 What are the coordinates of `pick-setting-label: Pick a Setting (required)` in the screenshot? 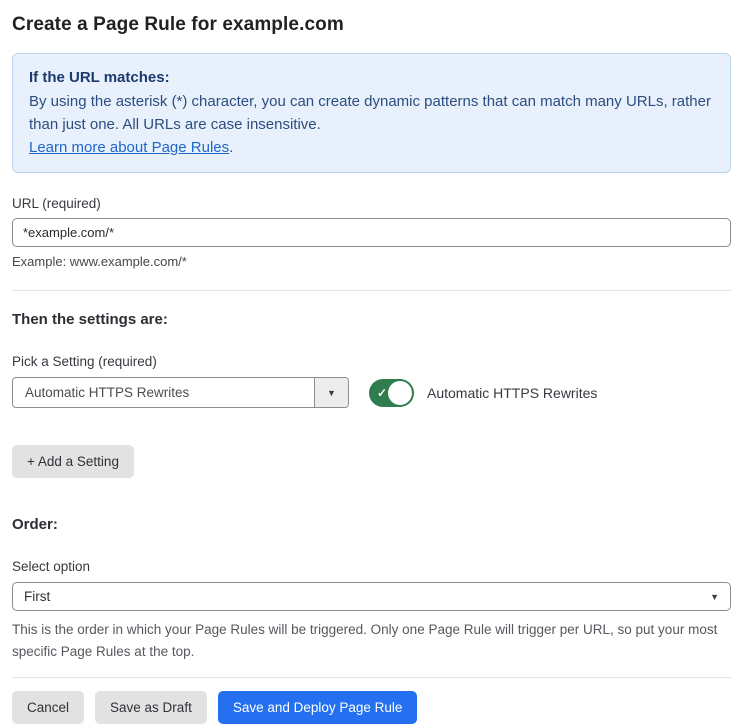 It's located at (84, 361).